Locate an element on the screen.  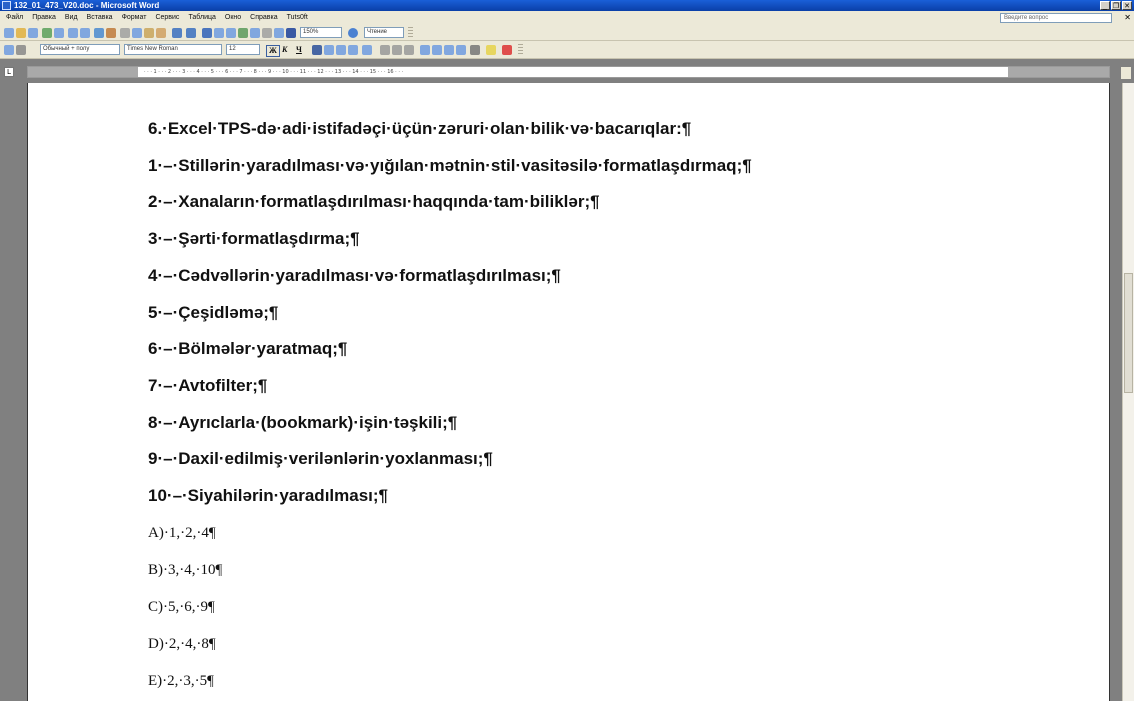
menu-window: Окно is located at coordinates (233, 18).